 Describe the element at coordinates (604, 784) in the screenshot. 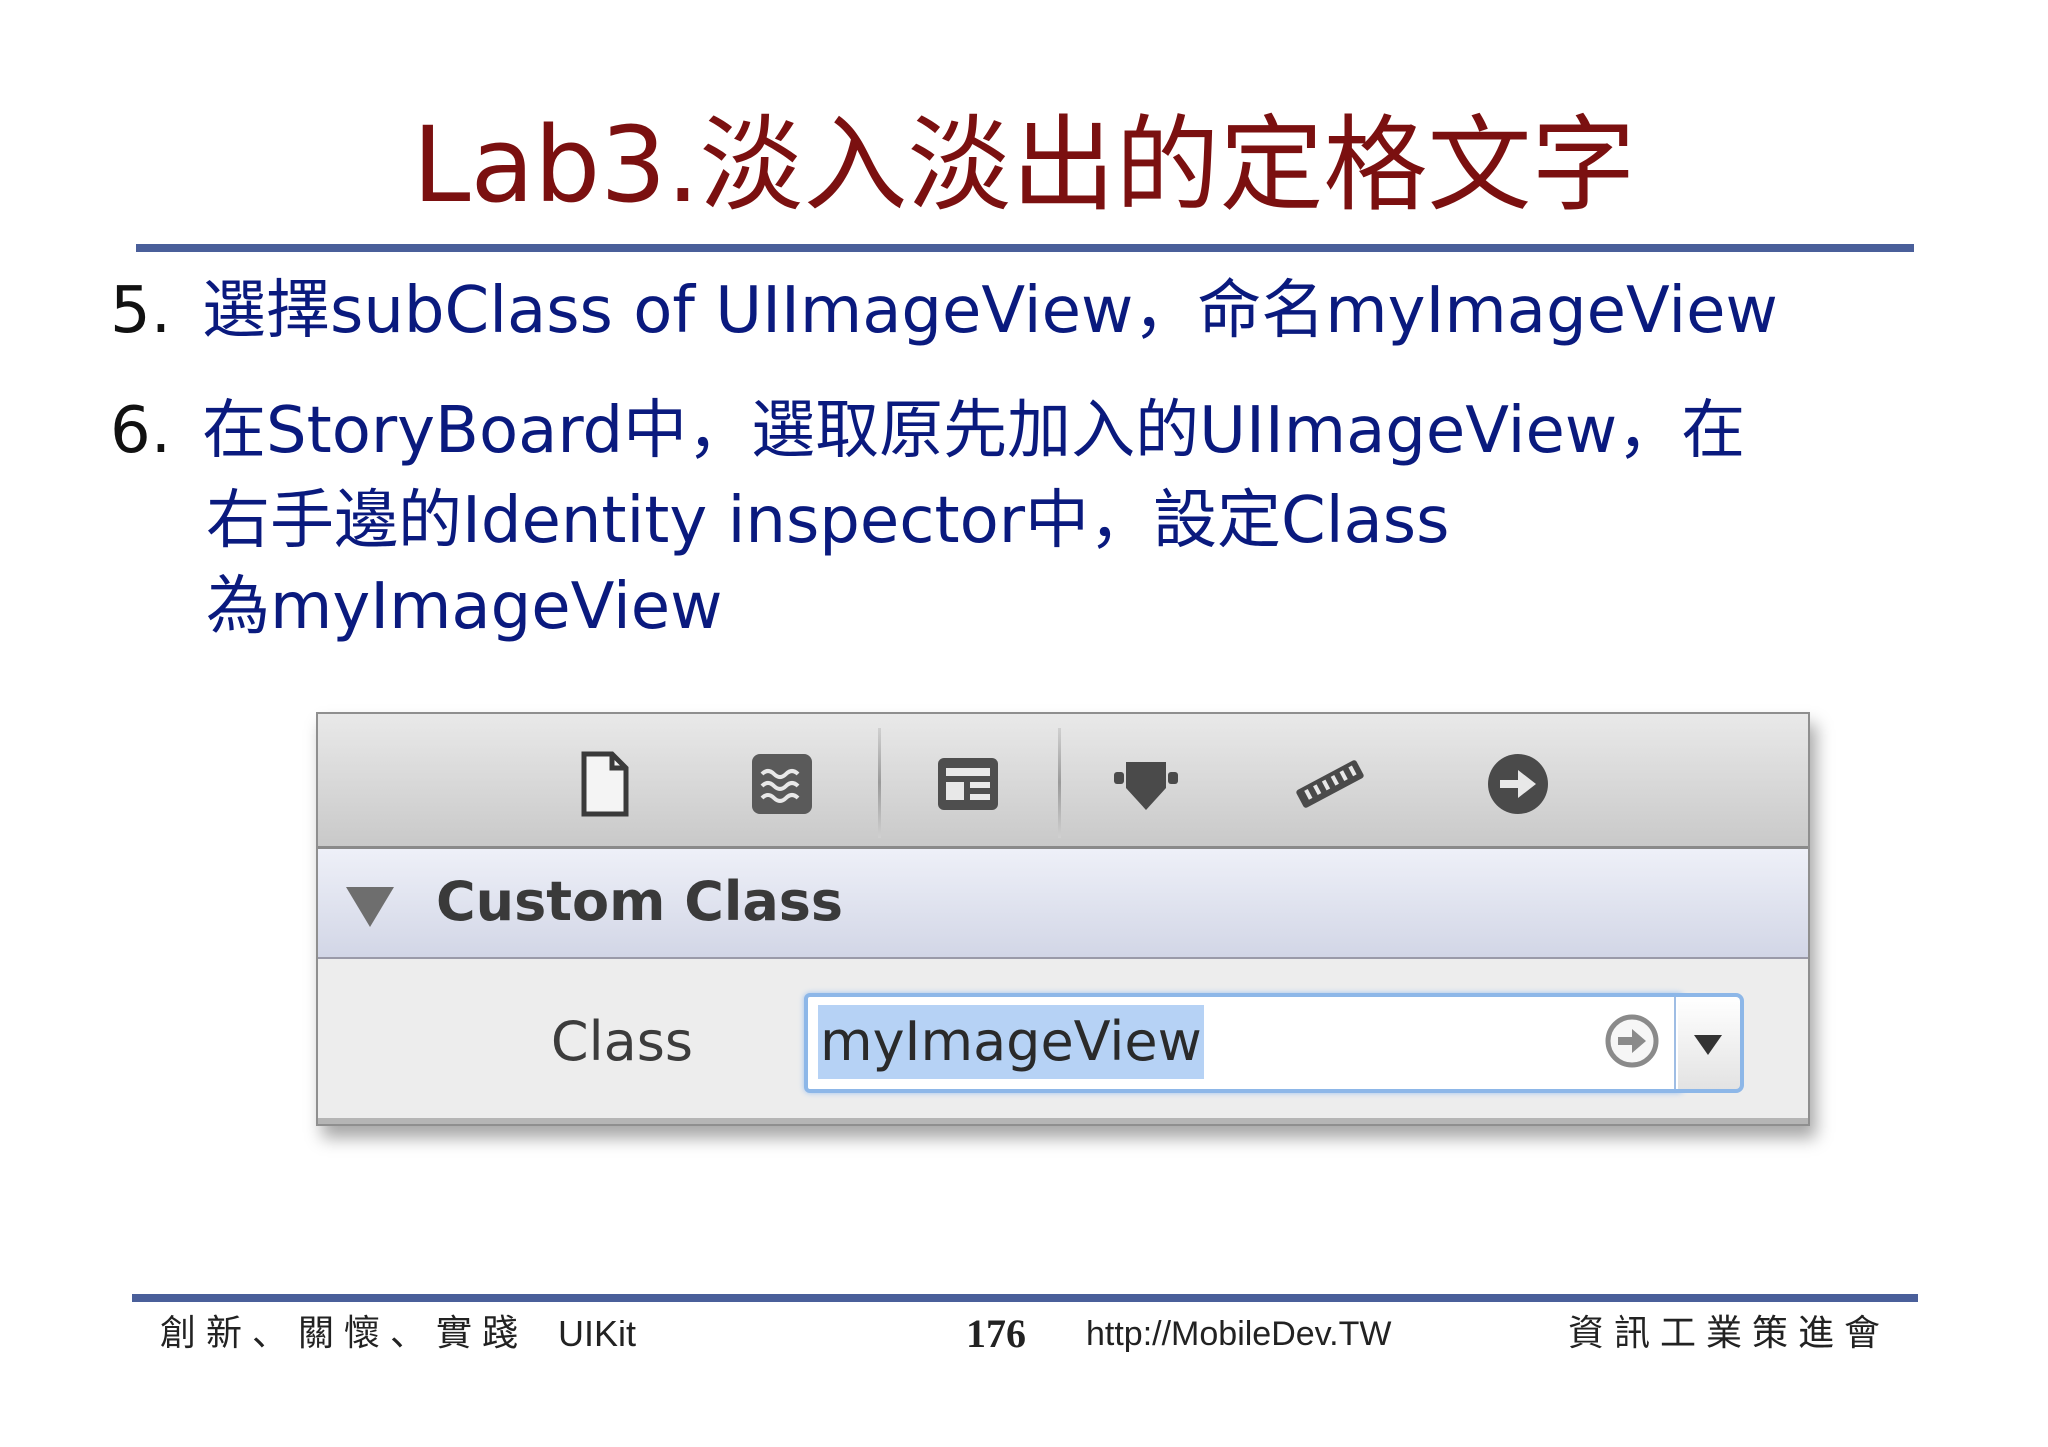

I see `file-inspector-icon` at that location.